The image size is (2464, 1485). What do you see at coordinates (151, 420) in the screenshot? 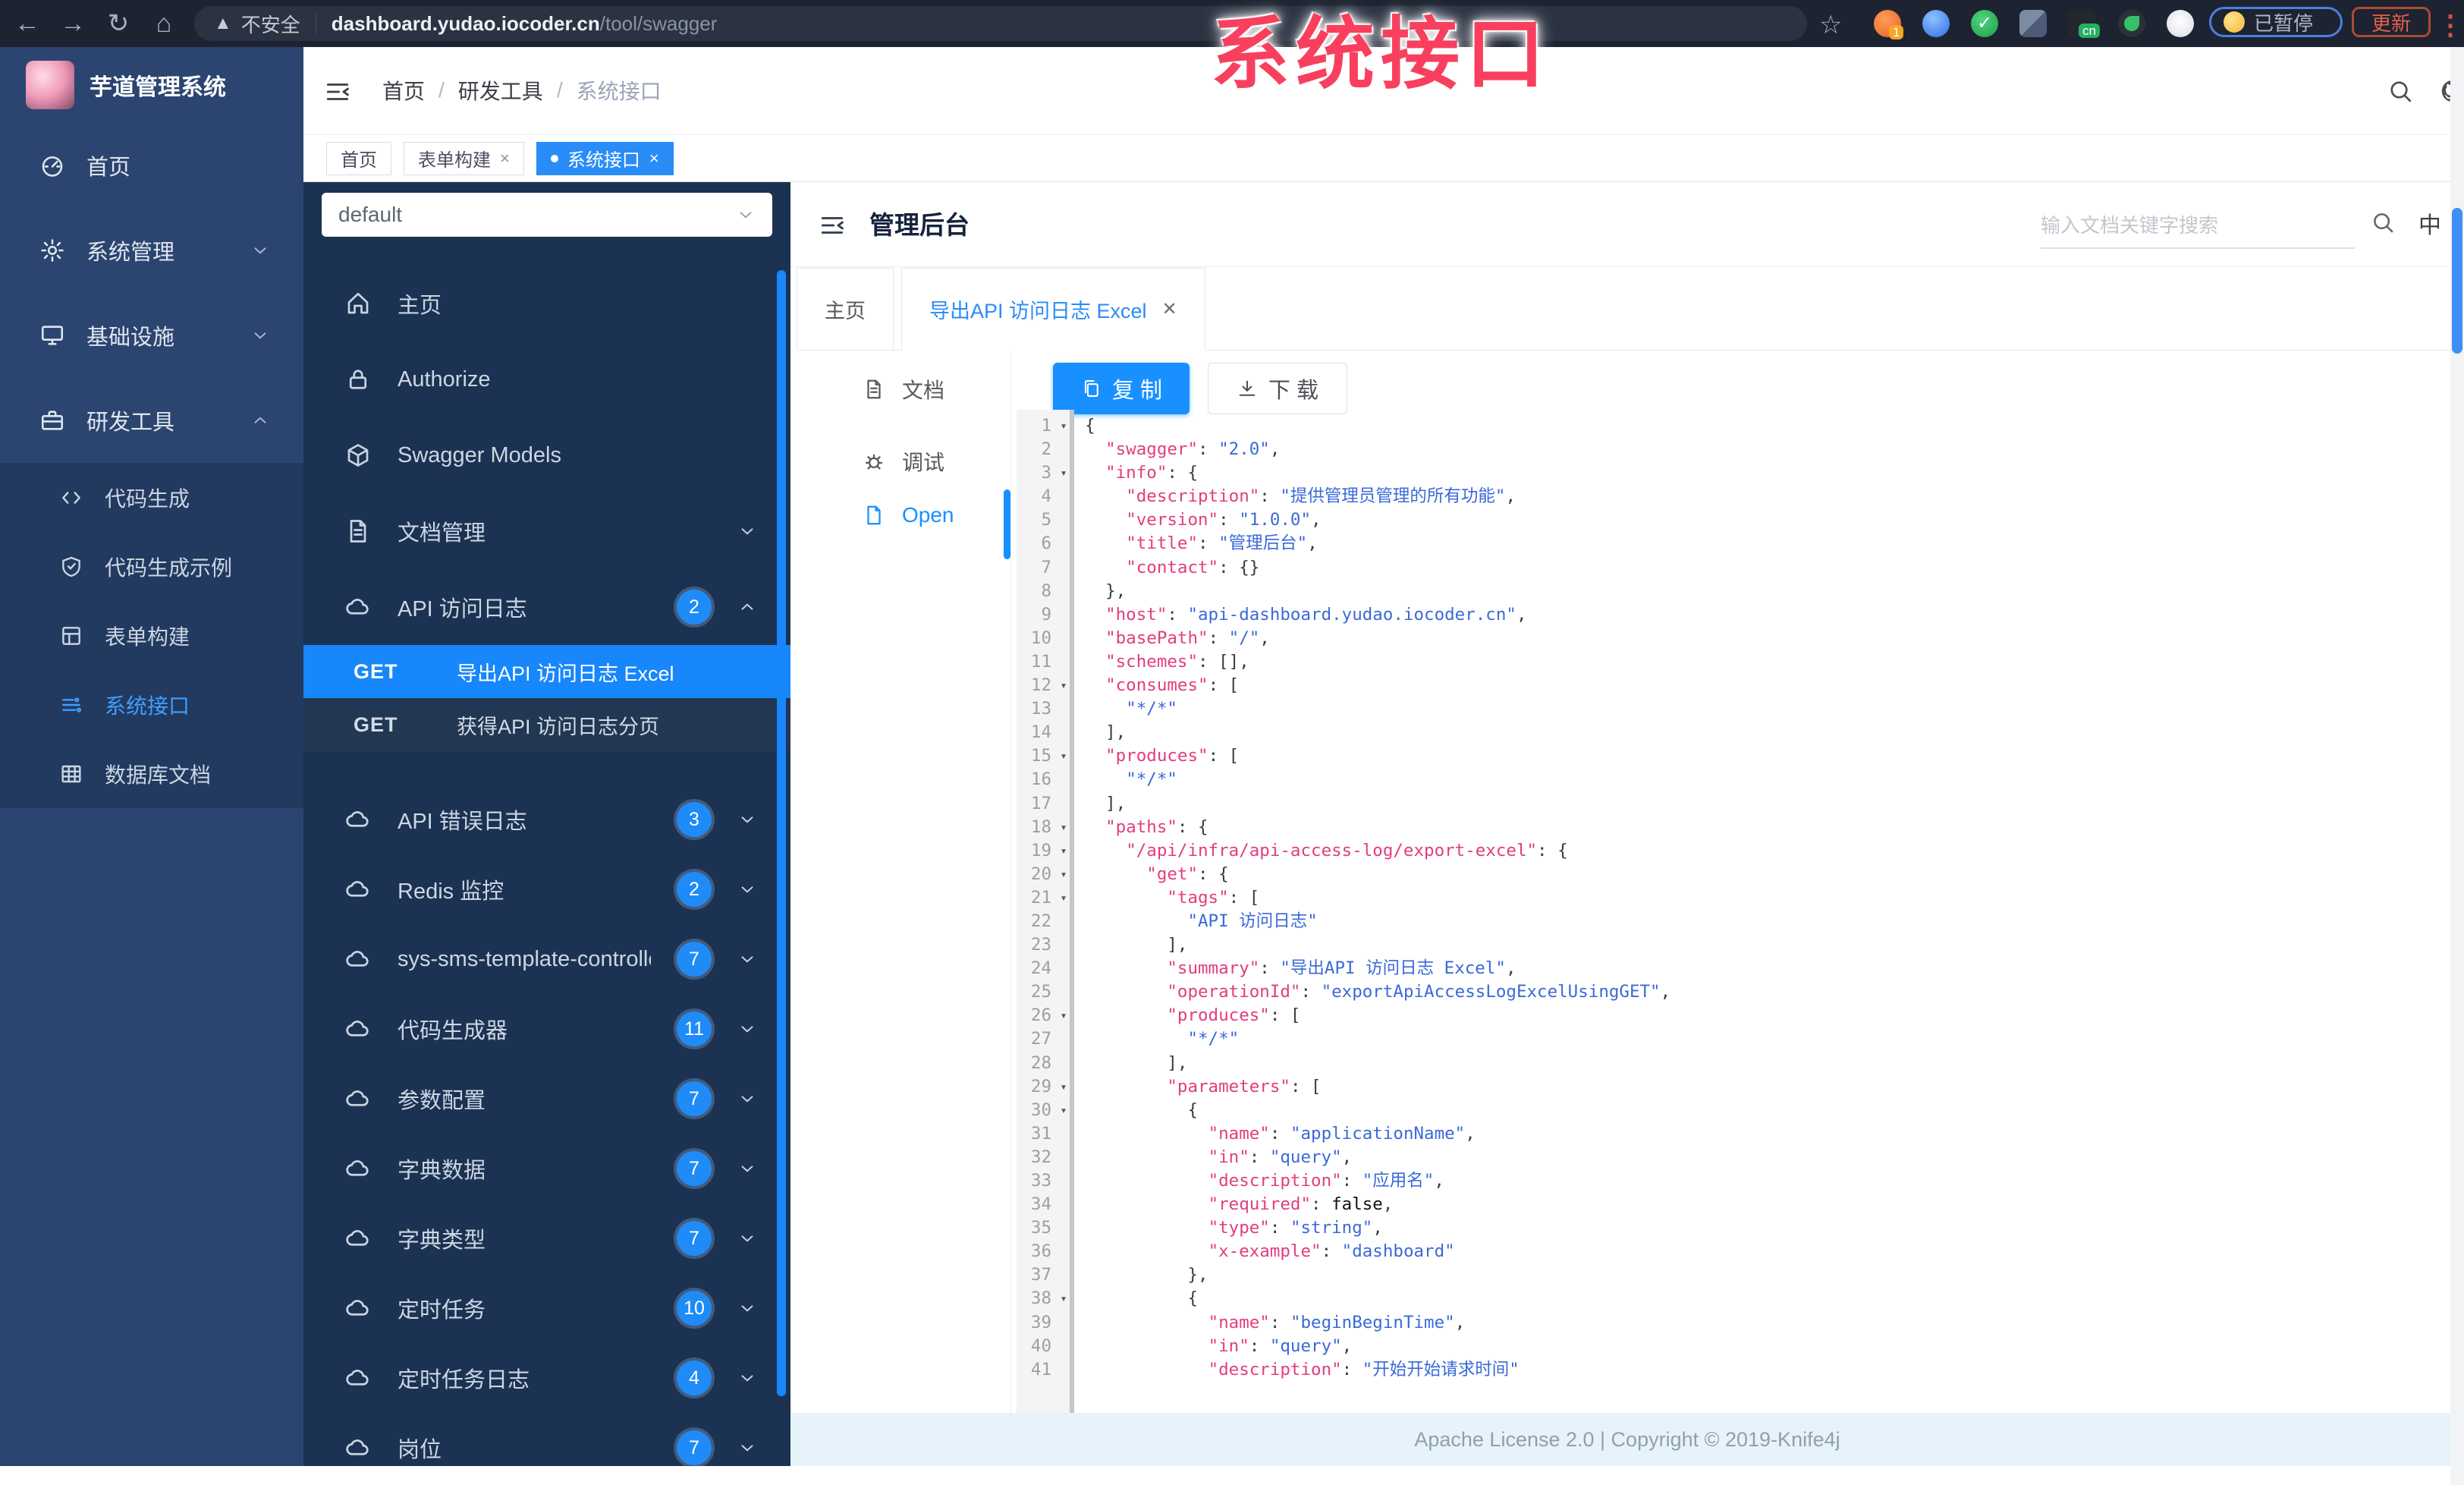
I see `sidebar-item-研发工具: 研发工具` at bounding box center [151, 420].